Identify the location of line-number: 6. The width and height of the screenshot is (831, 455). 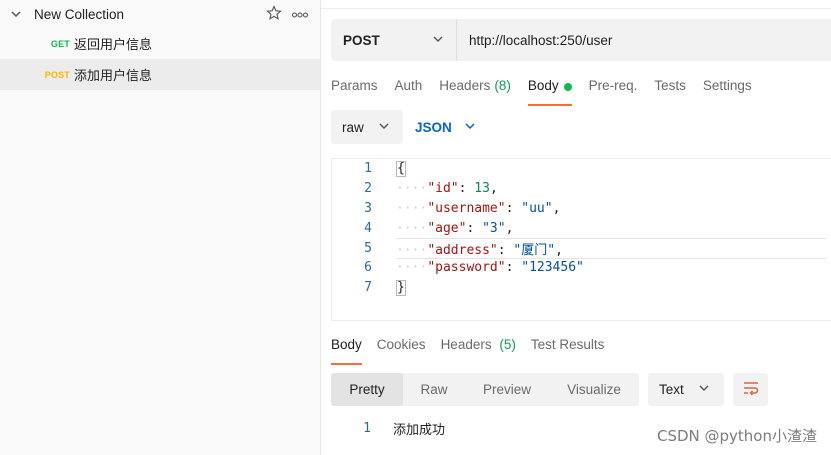
(368, 268).